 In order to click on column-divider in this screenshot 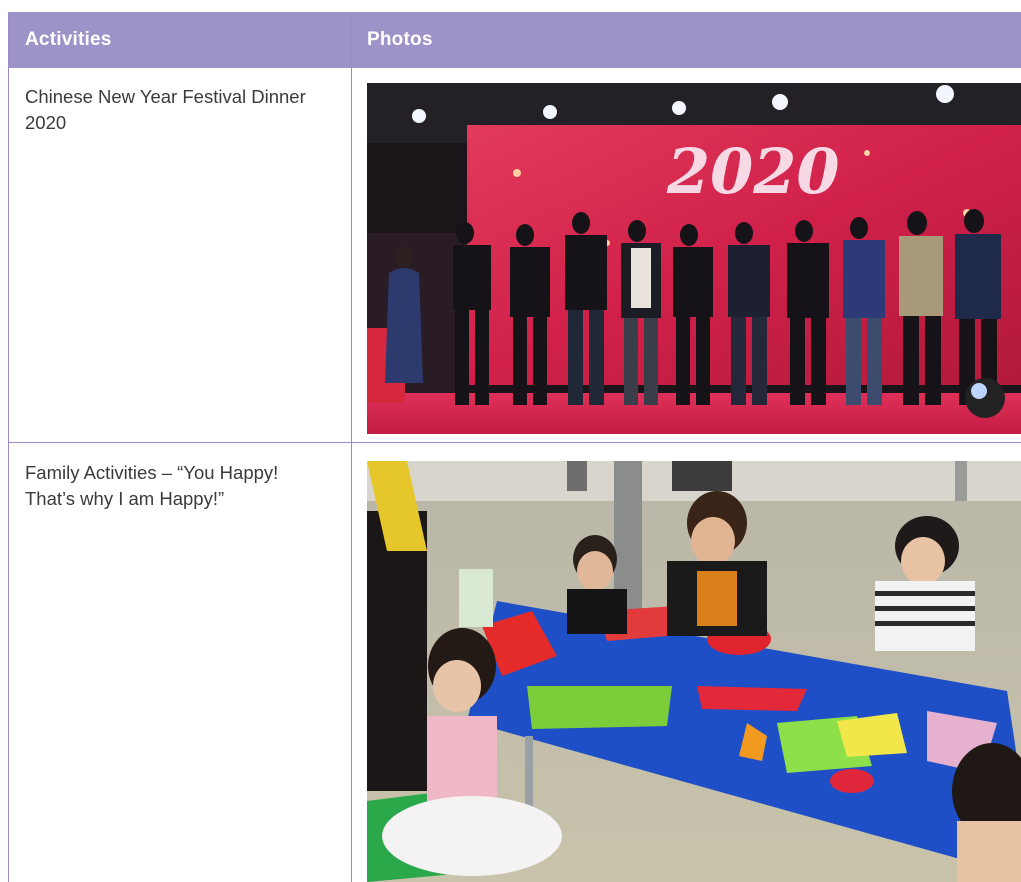, I will do `click(351, 447)`.